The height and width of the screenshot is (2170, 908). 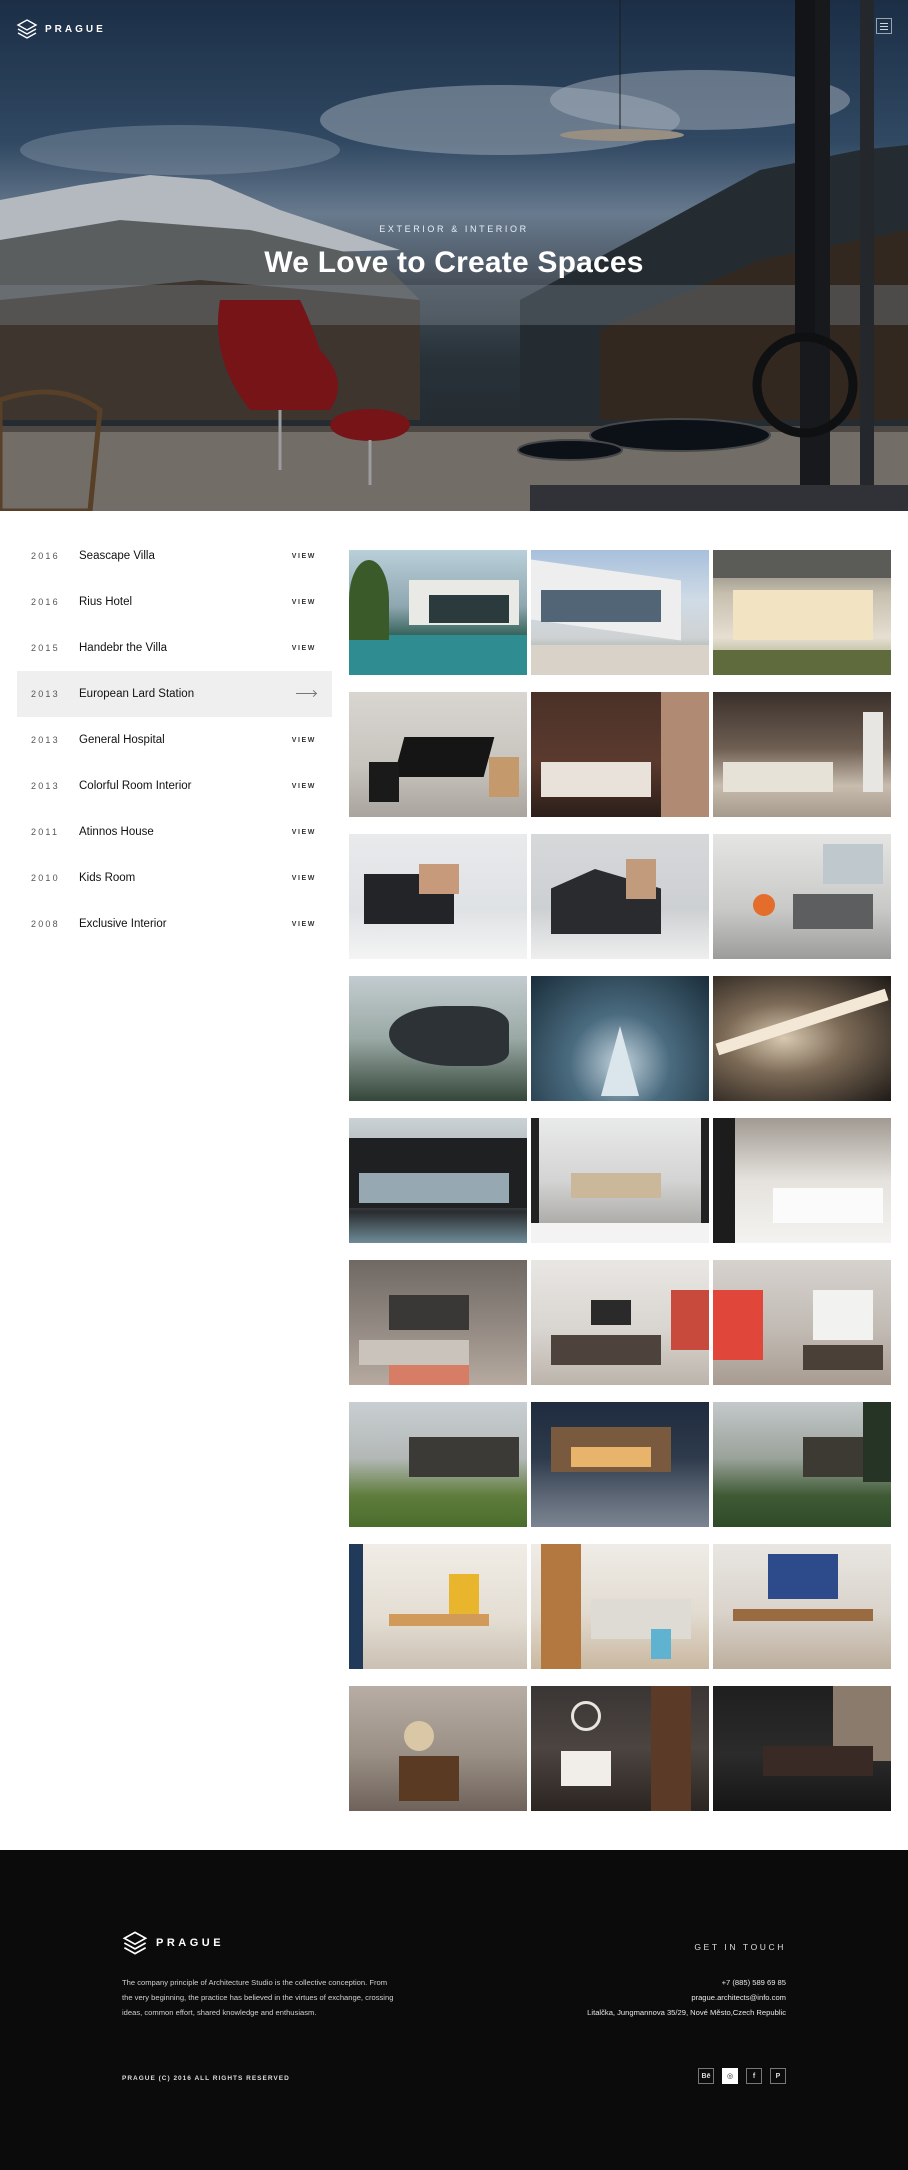 What do you see at coordinates (174, 832) in the screenshot?
I see `project-item: 2011 Atinnos House VIEW` at bounding box center [174, 832].